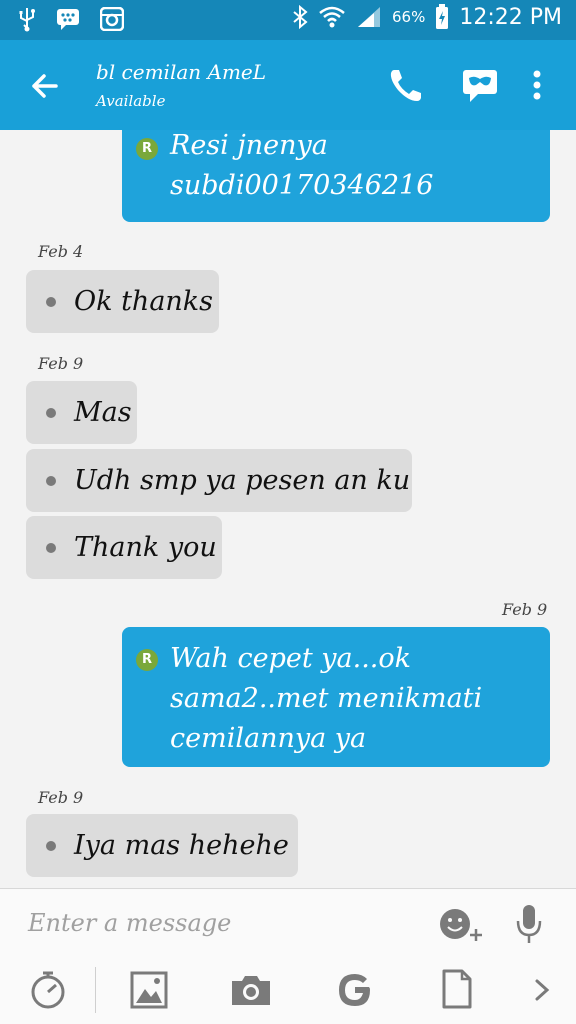 This screenshot has width=576, height=1024. Describe the element at coordinates (326, 698) in the screenshot. I see `message-line: sama2..met menikmati` at that location.